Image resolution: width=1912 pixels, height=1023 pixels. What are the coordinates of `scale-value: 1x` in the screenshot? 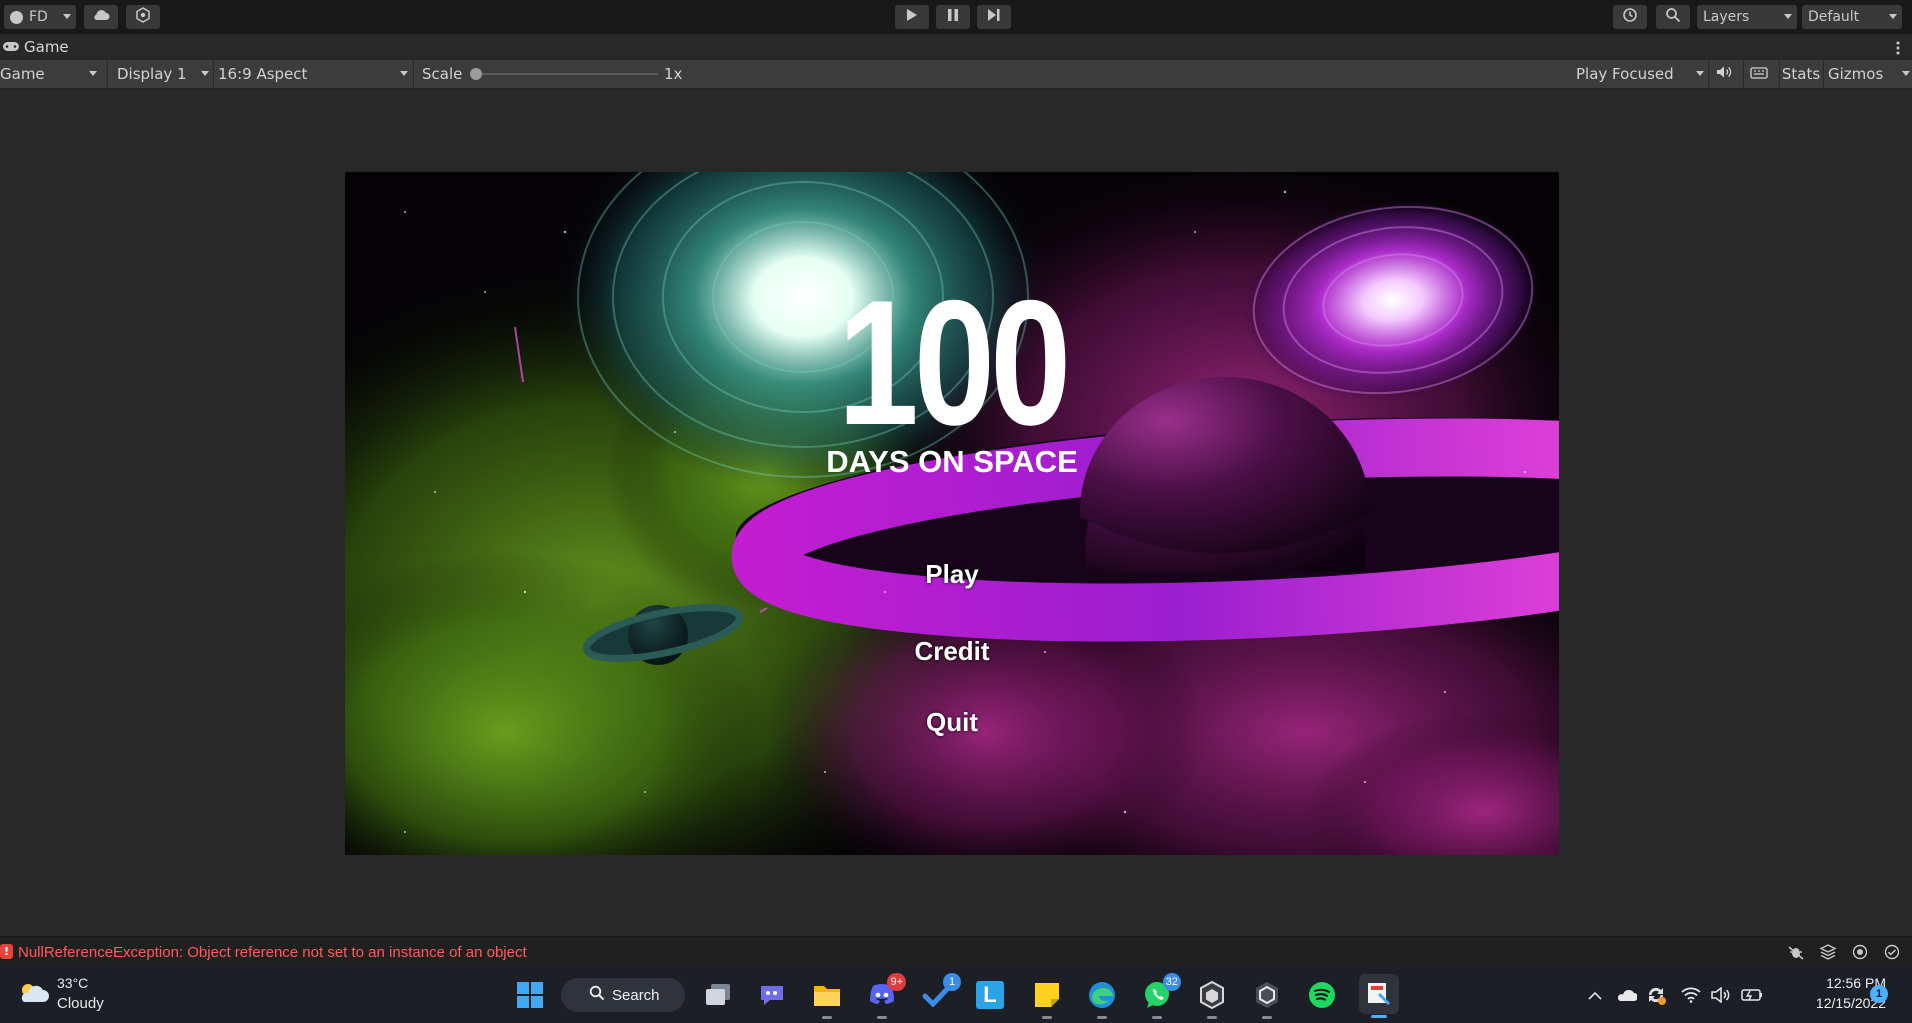 It's located at (673, 74).